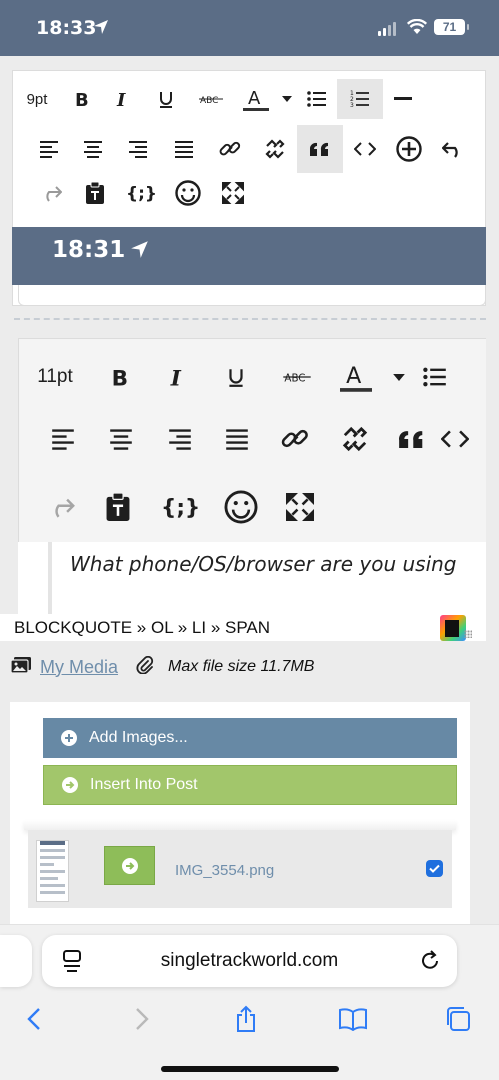  What do you see at coordinates (166, 99) in the screenshot?
I see `underline-icon` at bounding box center [166, 99].